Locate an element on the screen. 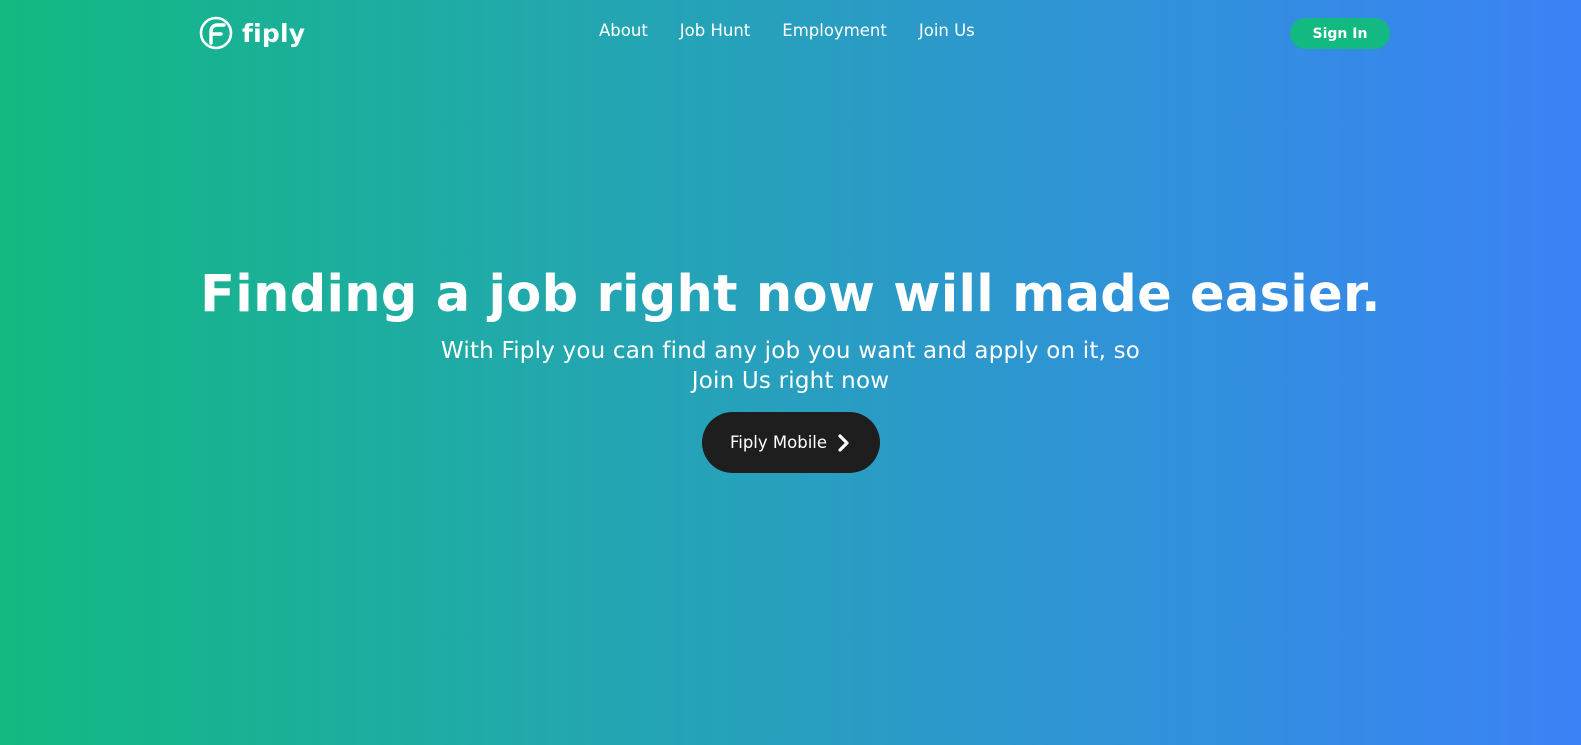  brand-home-link: fiply is located at coordinates (252, 33).